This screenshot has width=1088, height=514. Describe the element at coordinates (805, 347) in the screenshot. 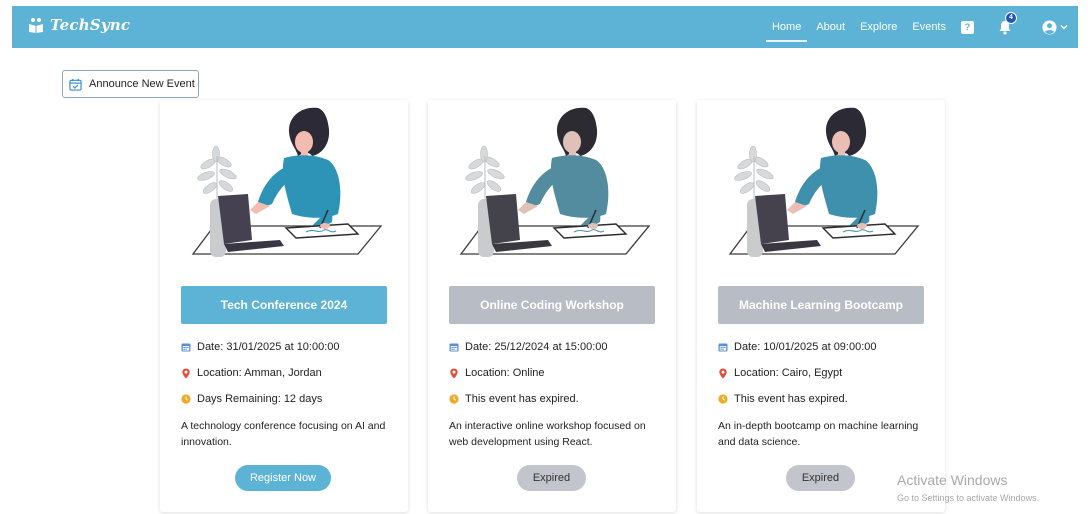

I see `event-date: Date: 10/01/2025 at 09:00:00` at that location.